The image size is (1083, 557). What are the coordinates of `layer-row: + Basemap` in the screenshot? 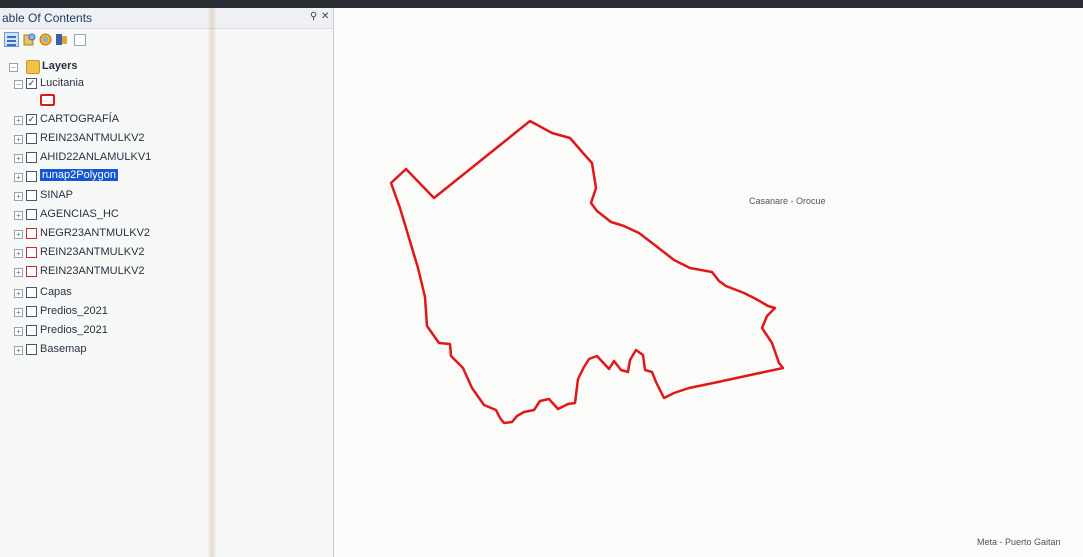 It's located at (160, 350).